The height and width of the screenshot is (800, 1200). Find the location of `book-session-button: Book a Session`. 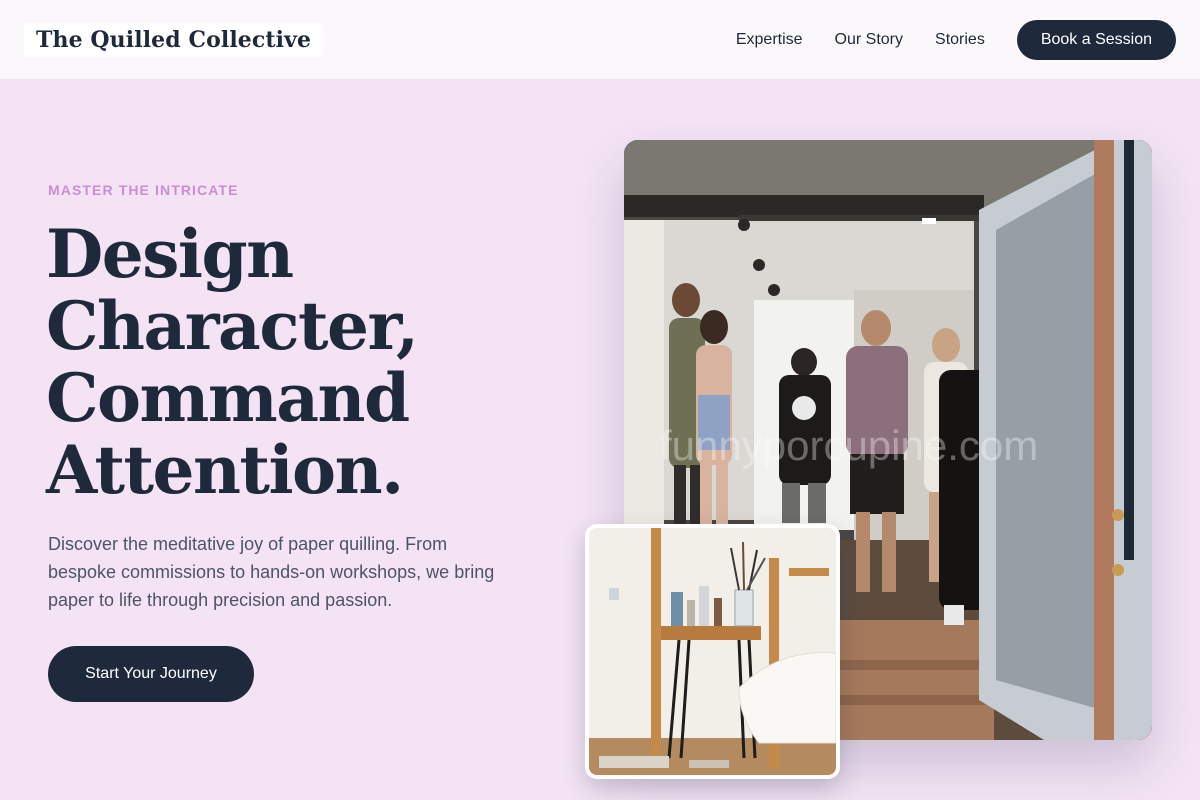

book-session-button: Book a Session is located at coordinates (1096, 39).